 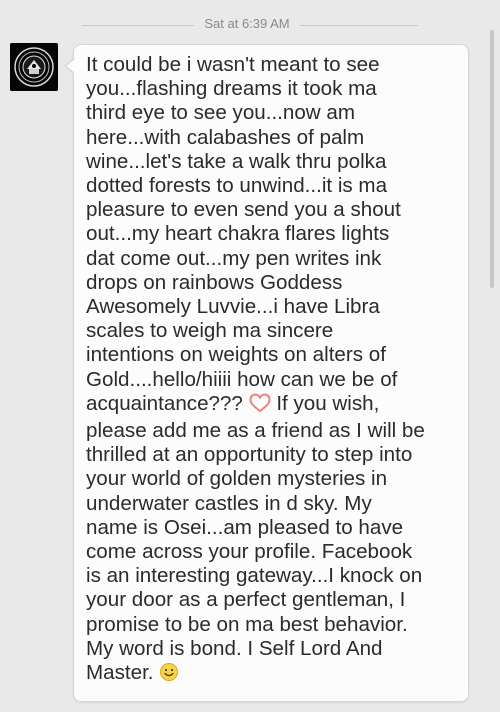 What do you see at coordinates (70, 66) in the screenshot?
I see `bubble-tail` at bounding box center [70, 66].